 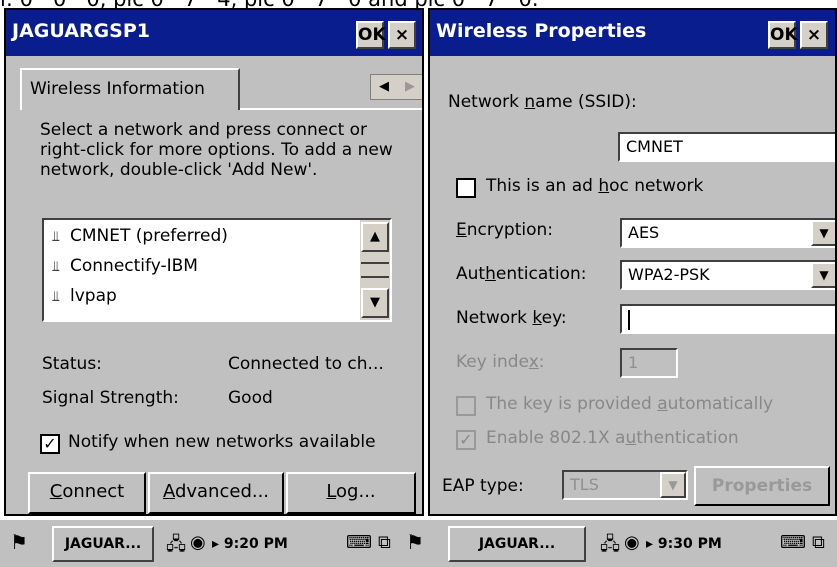 What do you see at coordinates (612, 438) in the screenshot?
I see `enable-8021x-label: Enable 802.1X authentication` at bounding box center [612, 438].